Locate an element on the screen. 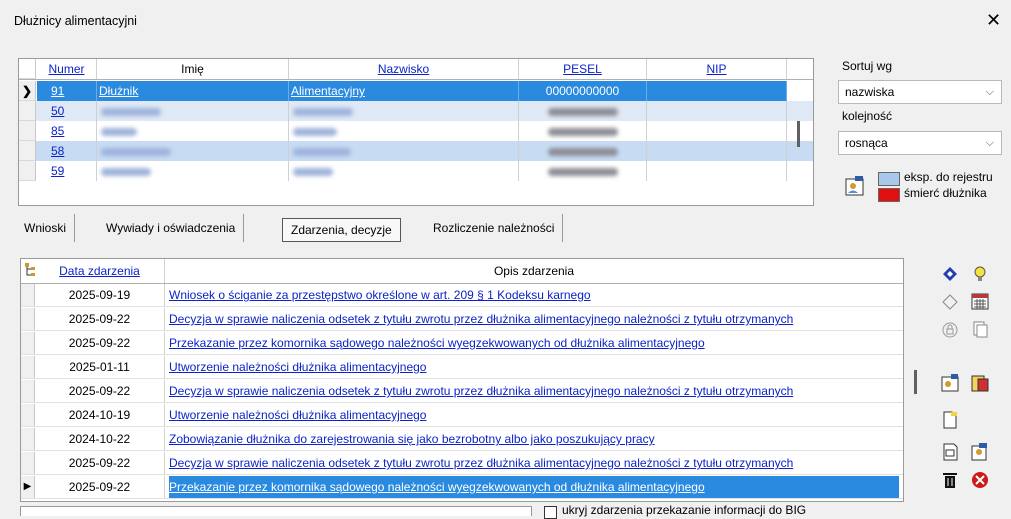 This screenshot has width=1011, height=519. cancel-icon is located at coordinates (980, 480).